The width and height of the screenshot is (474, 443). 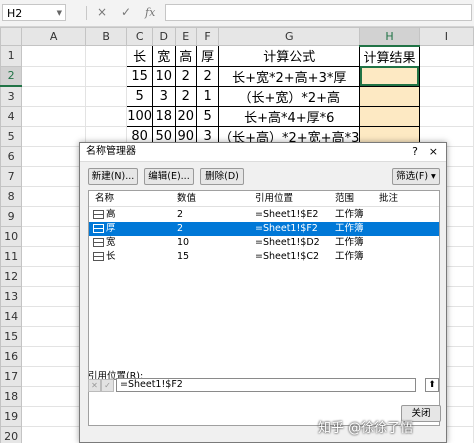 I want to click on cell: （长+宽）*2+高, so click(x=289, y=96).